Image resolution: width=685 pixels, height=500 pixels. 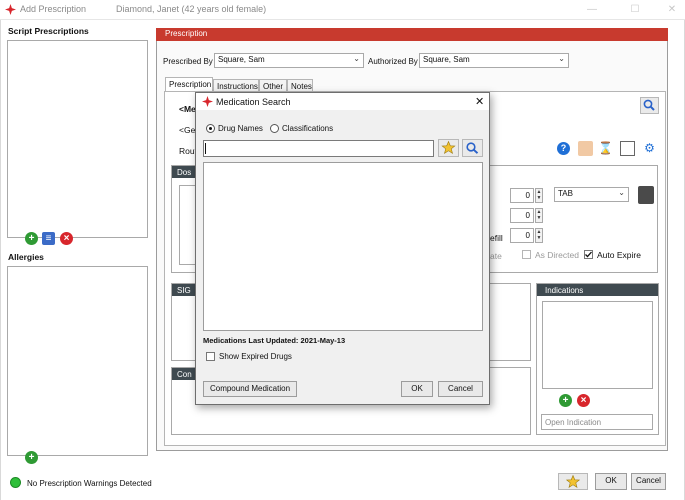 I want to click on last-updated-text: Medications Last Updated: 2021-May-13, so click(x=274, y=340).